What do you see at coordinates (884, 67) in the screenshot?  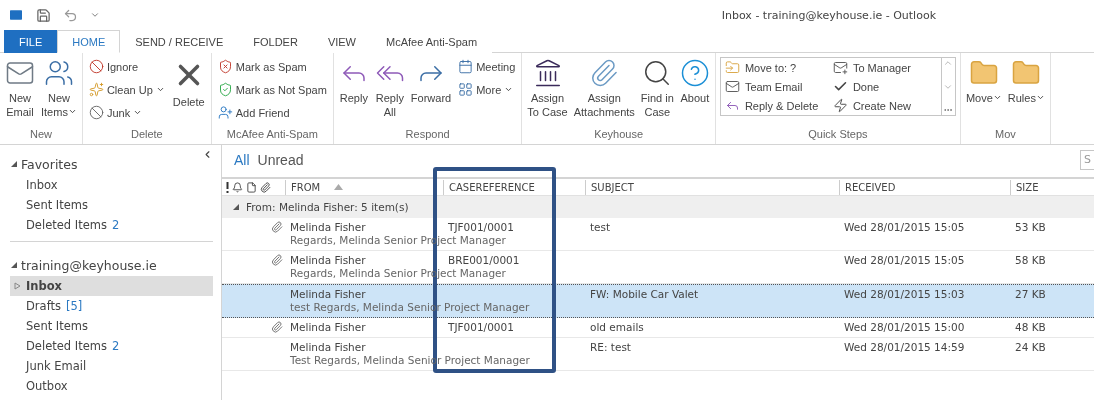 I see `quick-step: To Manager` at bounding box center [884, 67].